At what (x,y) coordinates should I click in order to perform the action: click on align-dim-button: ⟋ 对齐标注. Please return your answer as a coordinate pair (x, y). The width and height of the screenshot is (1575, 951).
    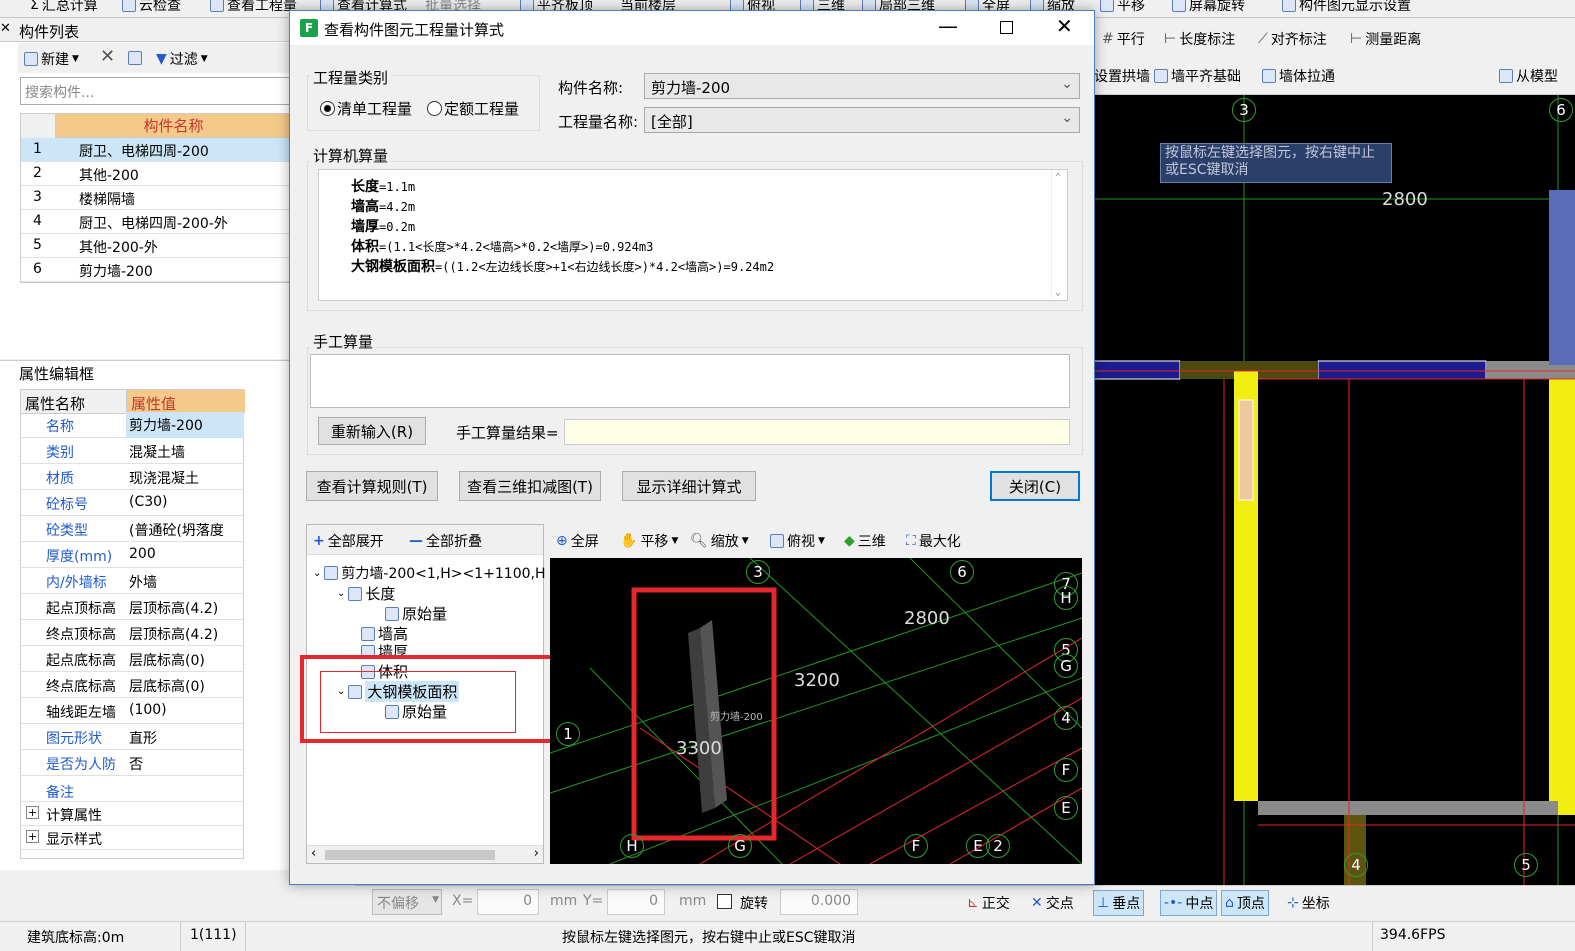
    Looking at the image, I should click on (1292, 39).